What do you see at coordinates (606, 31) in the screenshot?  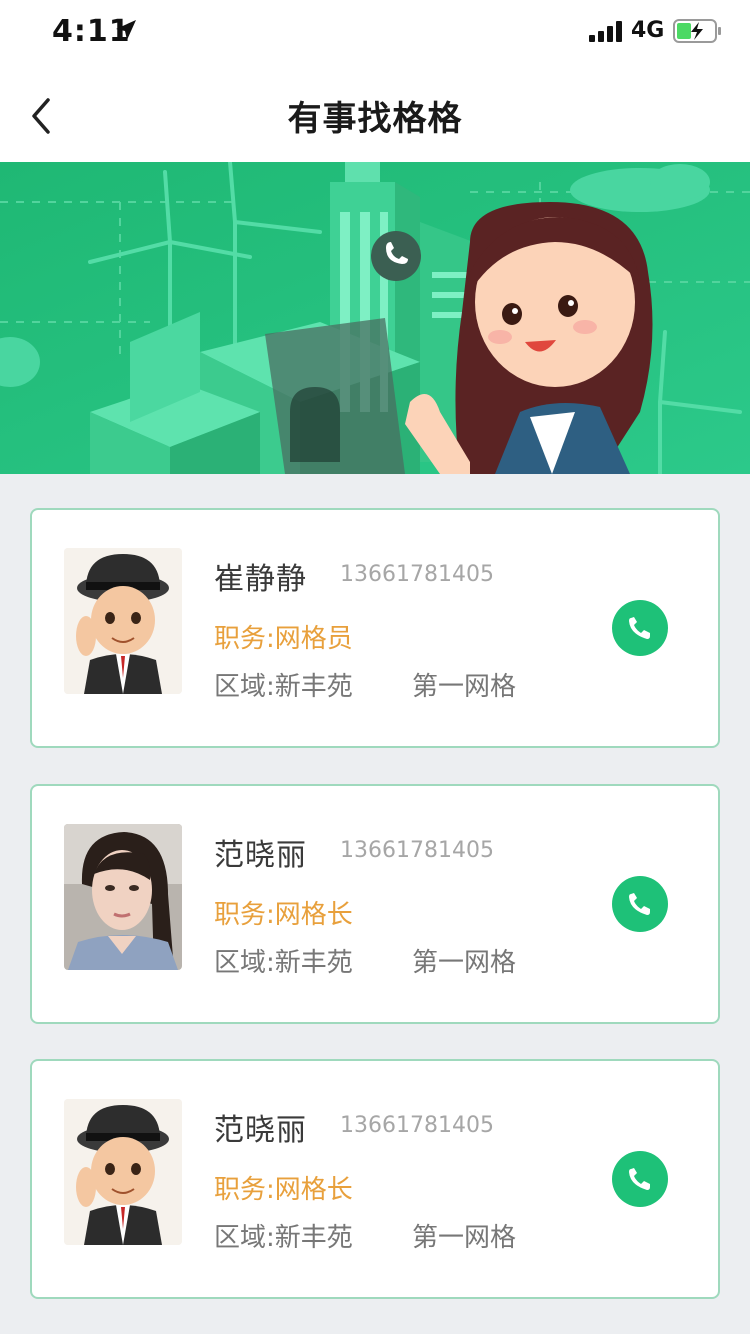 I see `cellular-signal-icon` at bounding box center [606, 31].